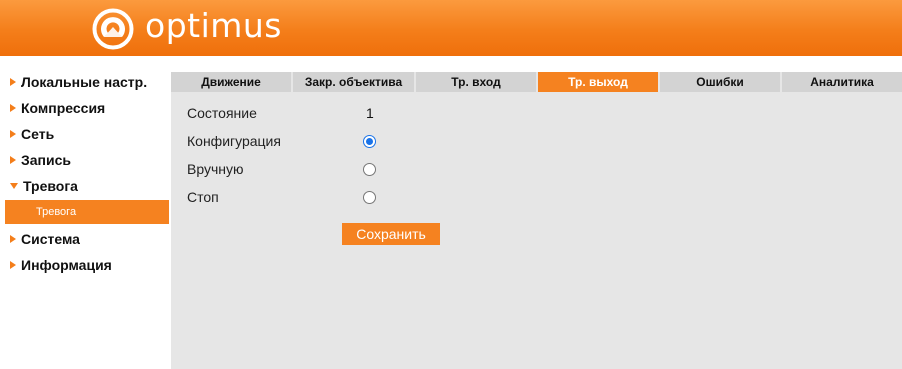  I want to click on sidebar-item-label: Сеть, so click(38, 134).